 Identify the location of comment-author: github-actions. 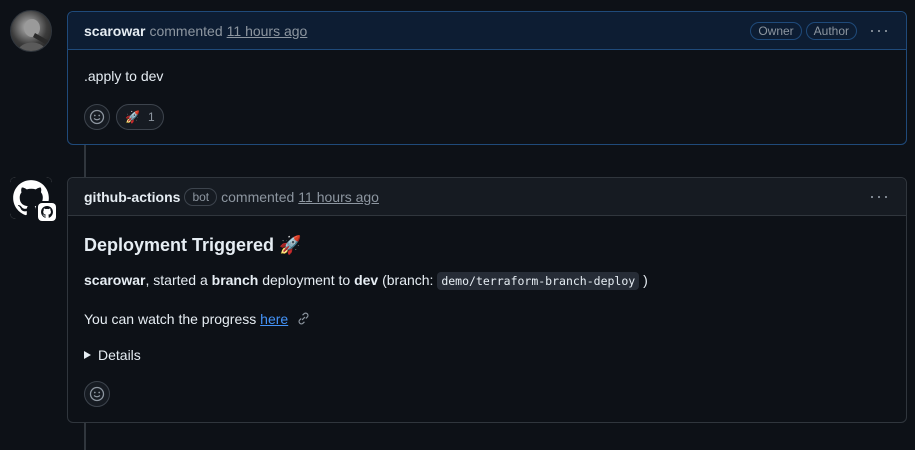
(132, 197).